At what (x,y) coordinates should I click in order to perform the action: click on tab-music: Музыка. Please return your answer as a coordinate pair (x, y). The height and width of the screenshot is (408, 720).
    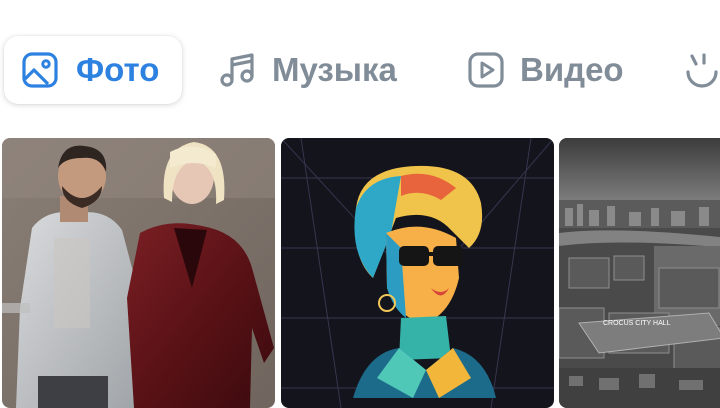
    Looking at the image, I should click on (307, 70).